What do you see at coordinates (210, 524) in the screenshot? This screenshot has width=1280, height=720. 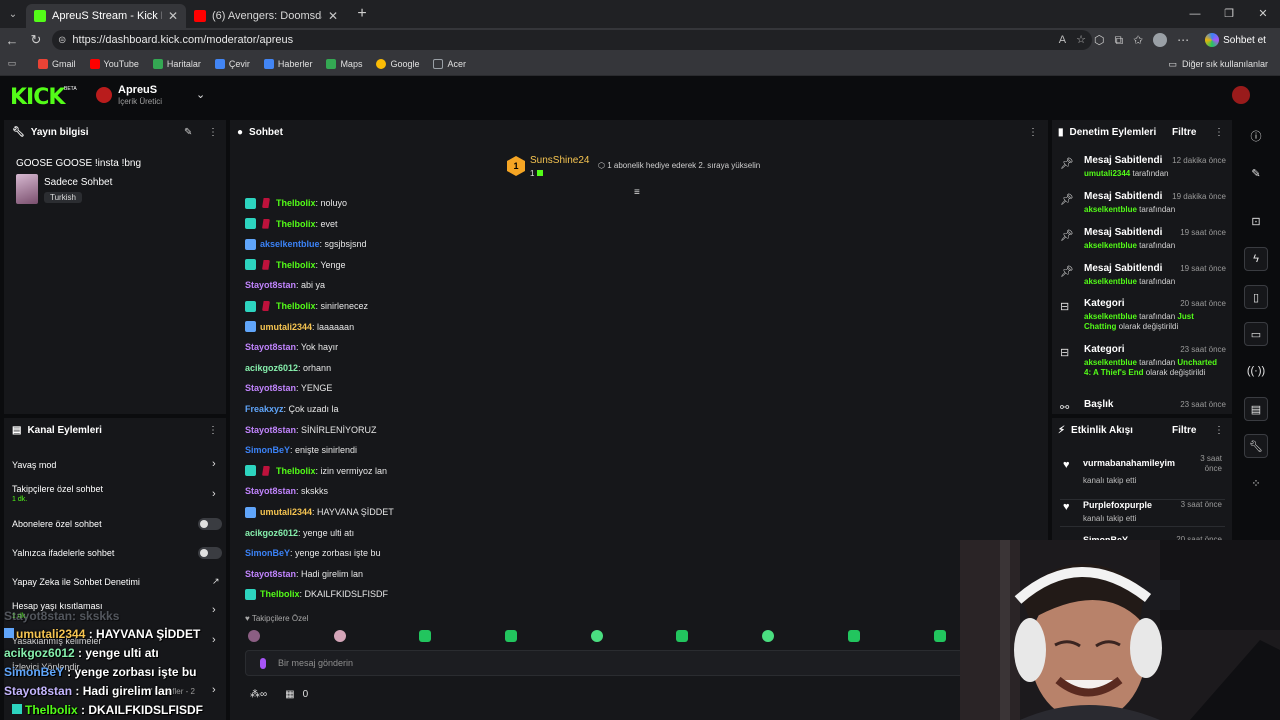 I see `subscribers-only-toggle` at bounding box center [210, 524].